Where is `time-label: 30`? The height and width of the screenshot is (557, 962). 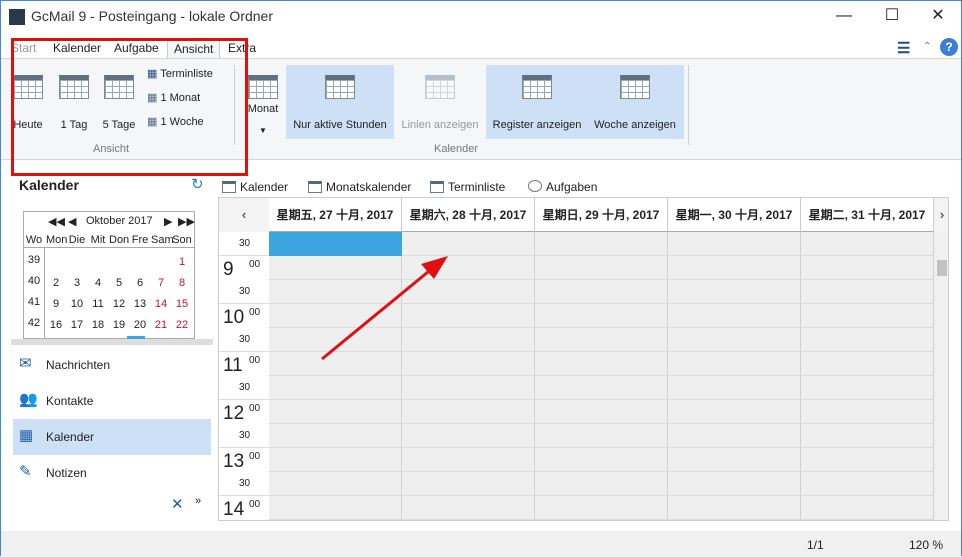
time-label: 30 is located at coordinates (244, 388).